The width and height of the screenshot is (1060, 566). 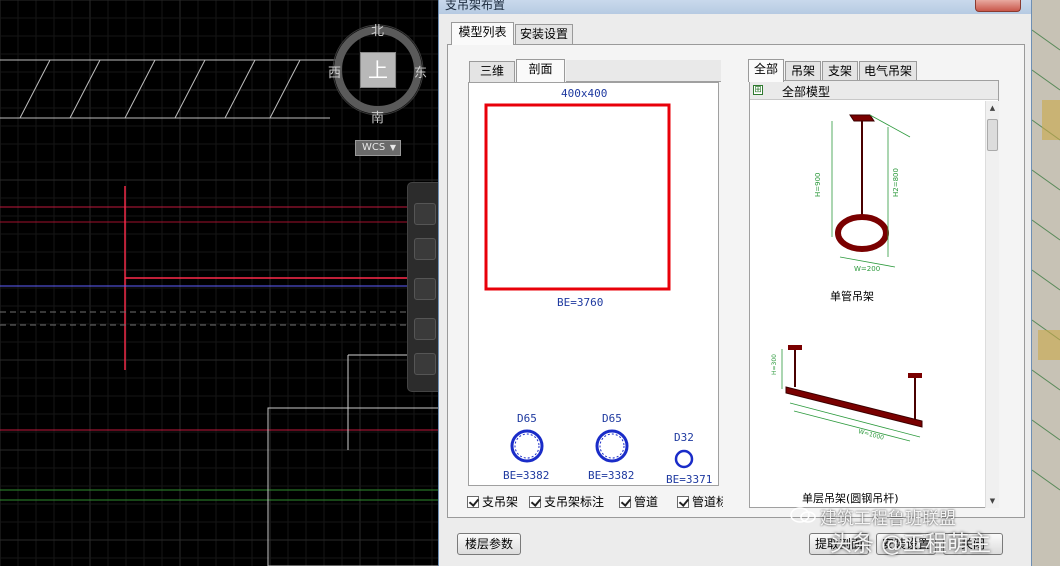 What do you see at coordinates (580, 302) in the screenshot?
I see `duct-elevation-label: BE=3760` at bounding box center [580, 302].